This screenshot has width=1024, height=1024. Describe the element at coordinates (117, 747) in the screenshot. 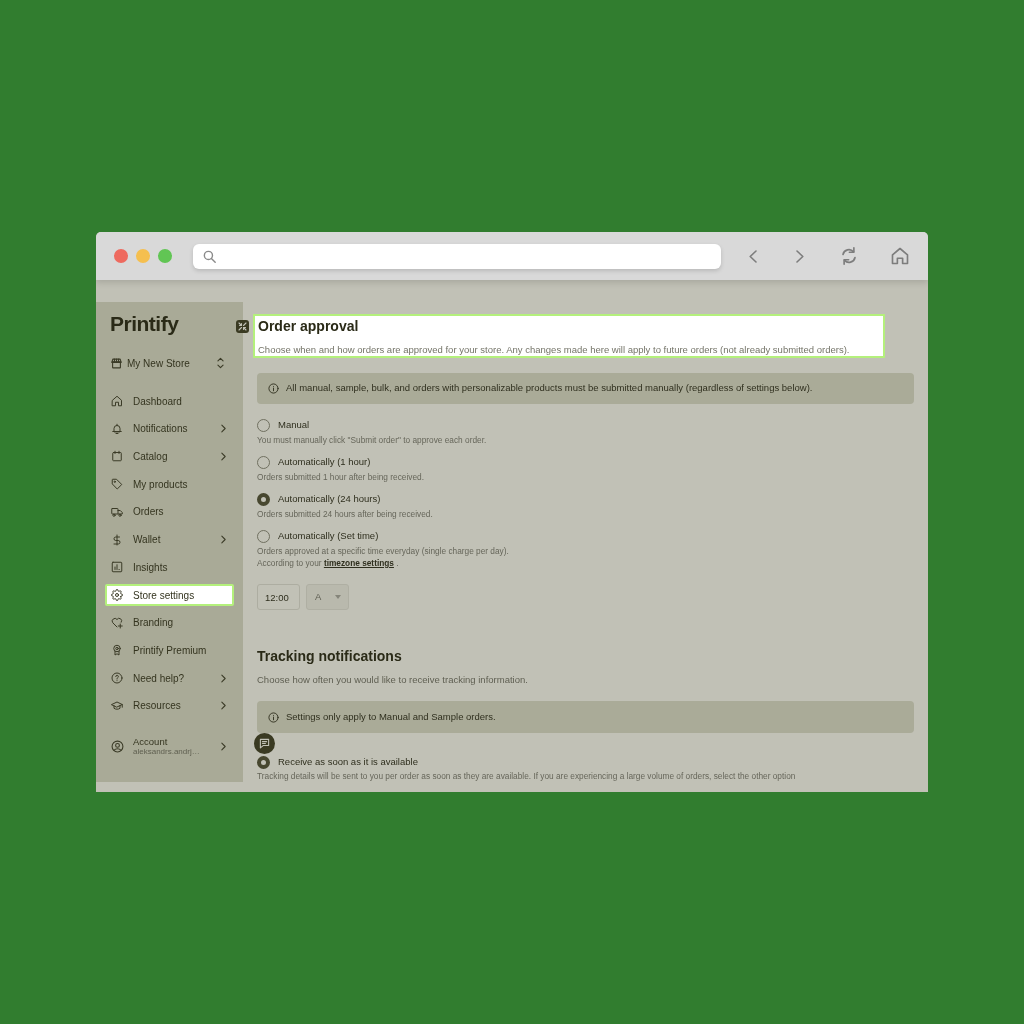

I see `user-icon` at that location.